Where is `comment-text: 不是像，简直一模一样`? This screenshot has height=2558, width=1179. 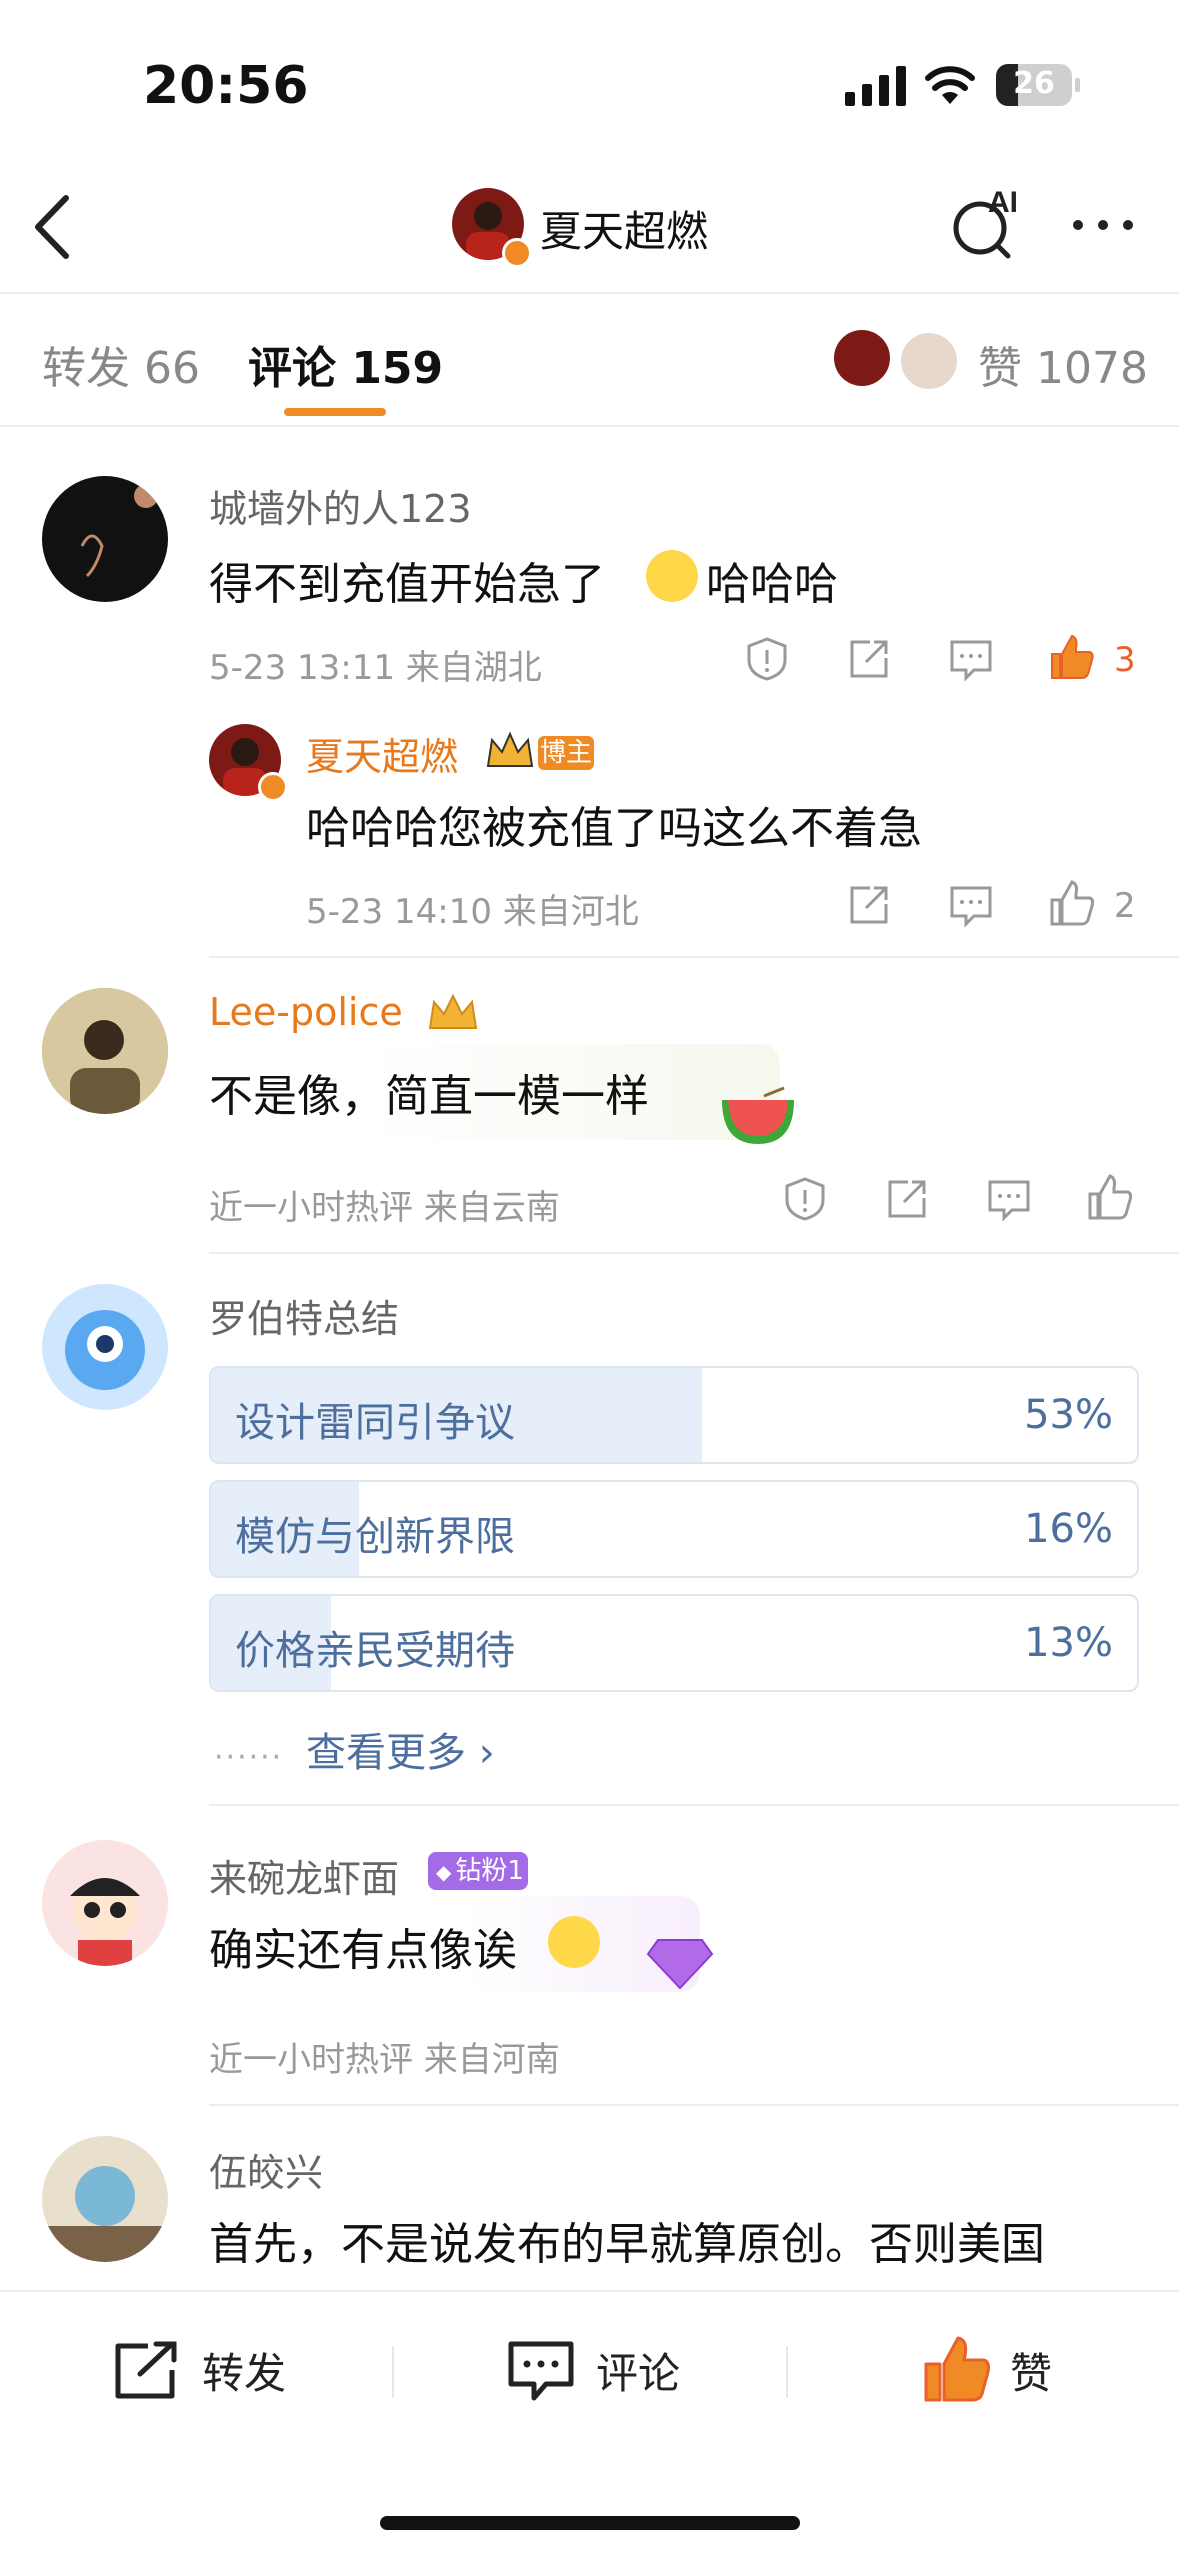 comment-text: 不是像，简直一模一样 is located at coordinates (429, 1096).